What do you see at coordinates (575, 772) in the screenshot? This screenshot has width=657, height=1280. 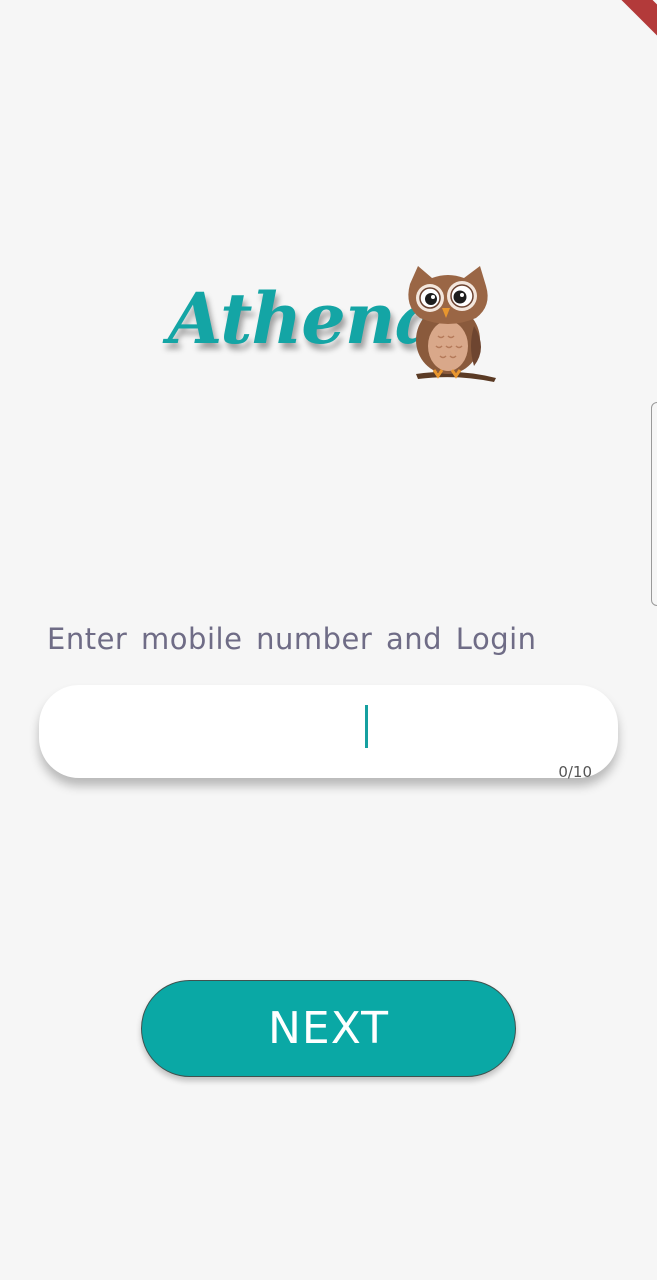 I see `character-counter: 0/10` at bounding box center [575, 772].